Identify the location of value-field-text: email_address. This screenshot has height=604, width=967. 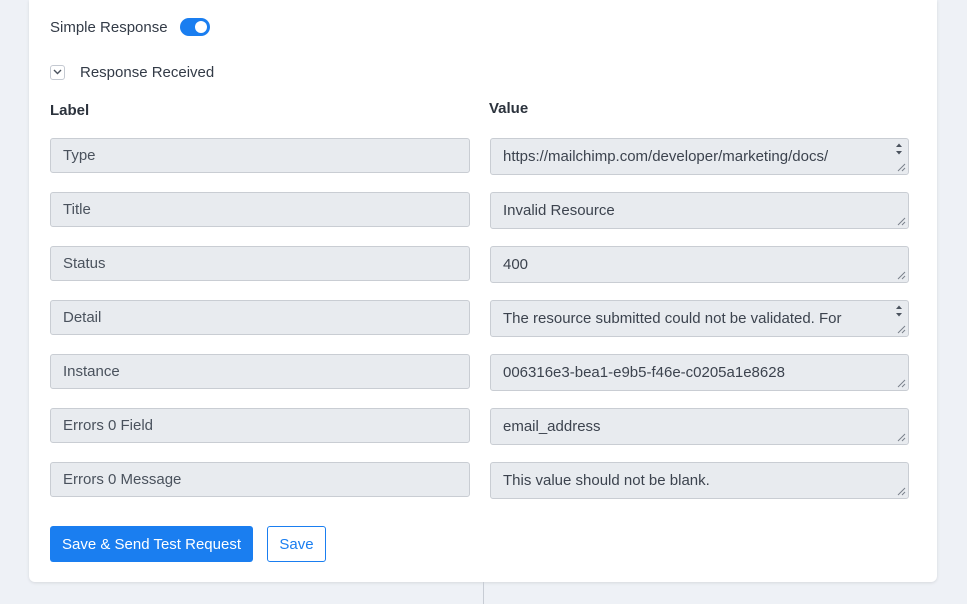
(552, 426).